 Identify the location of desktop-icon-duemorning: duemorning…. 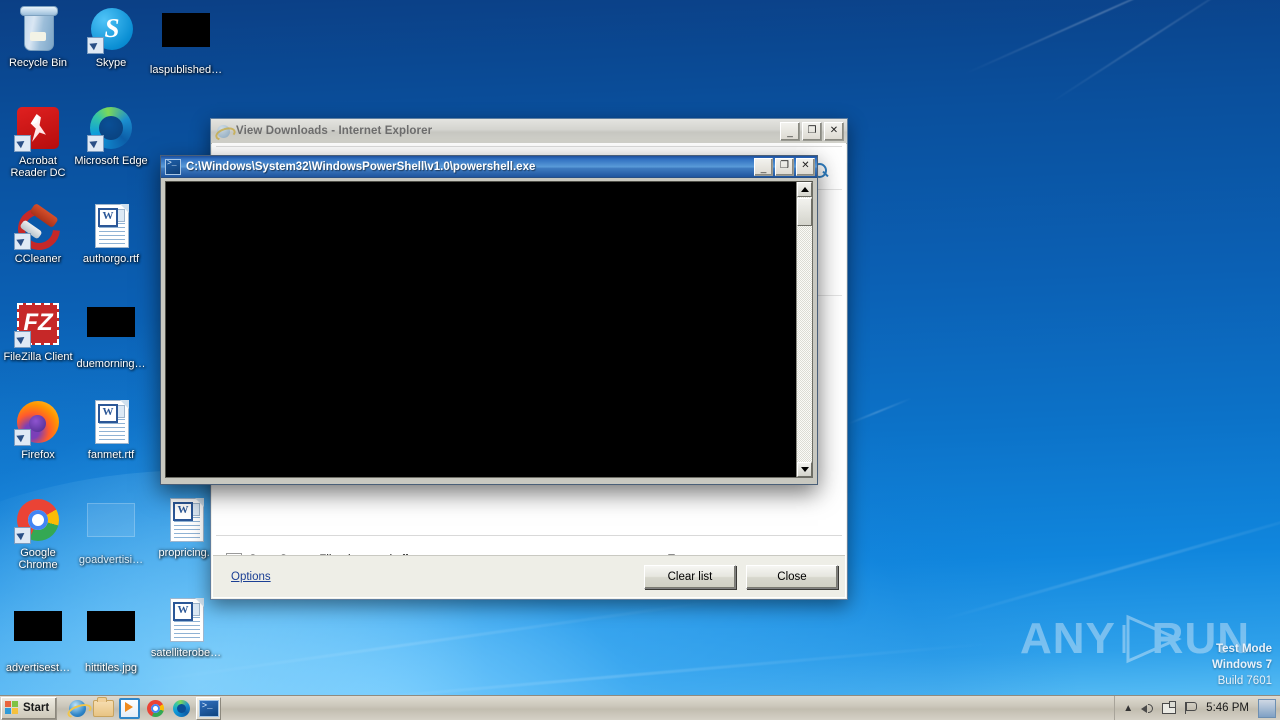
(111, 335).